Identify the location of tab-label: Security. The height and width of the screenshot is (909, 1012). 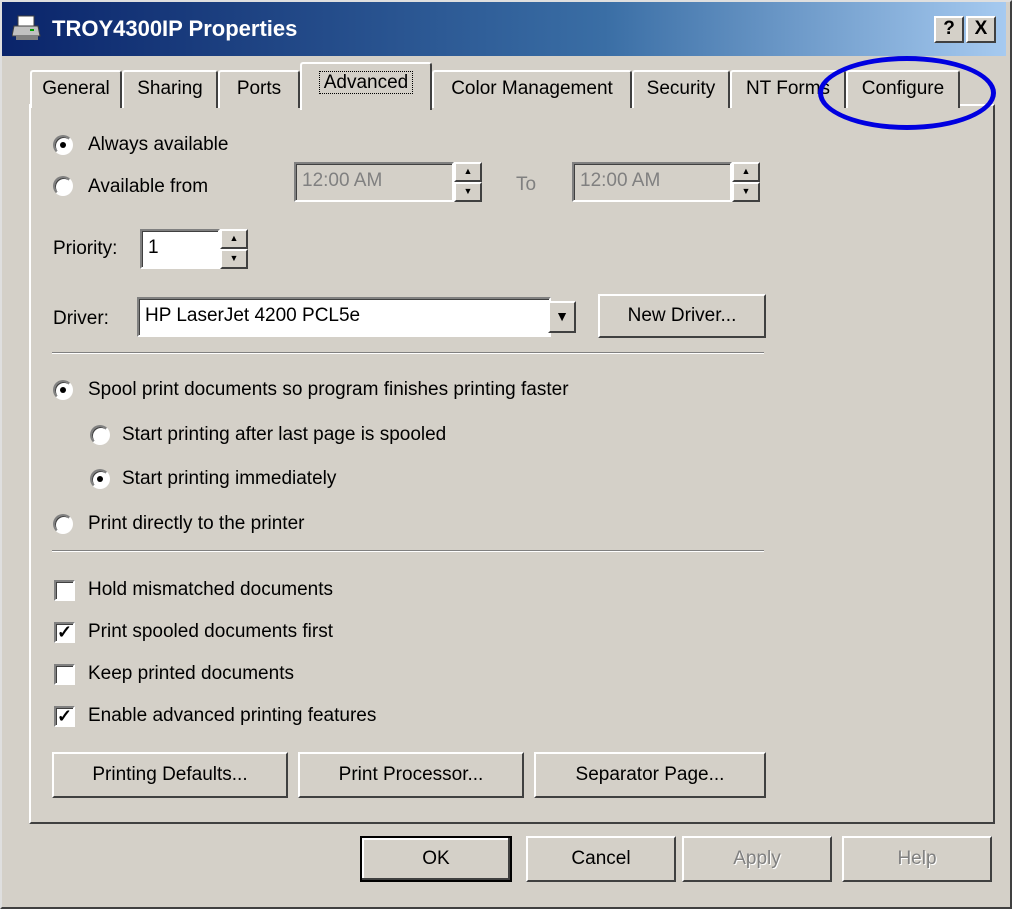
(681, 88).